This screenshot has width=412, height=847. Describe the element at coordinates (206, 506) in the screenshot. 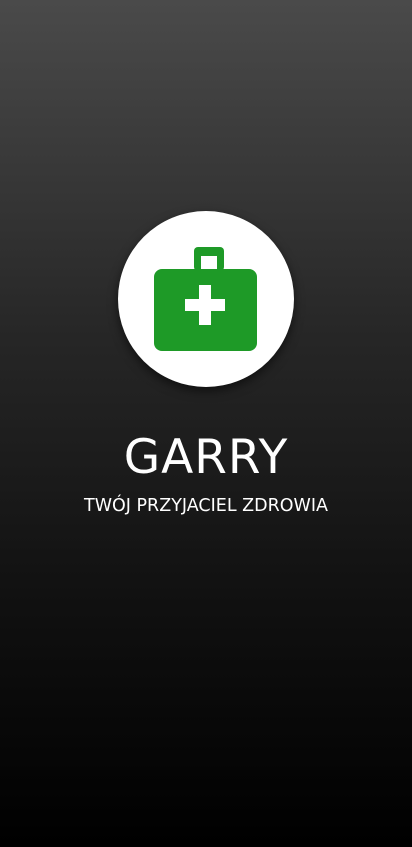

I see `app-tagline: TWÓJ PRZYJACIEL ZDROWIA` at that location.